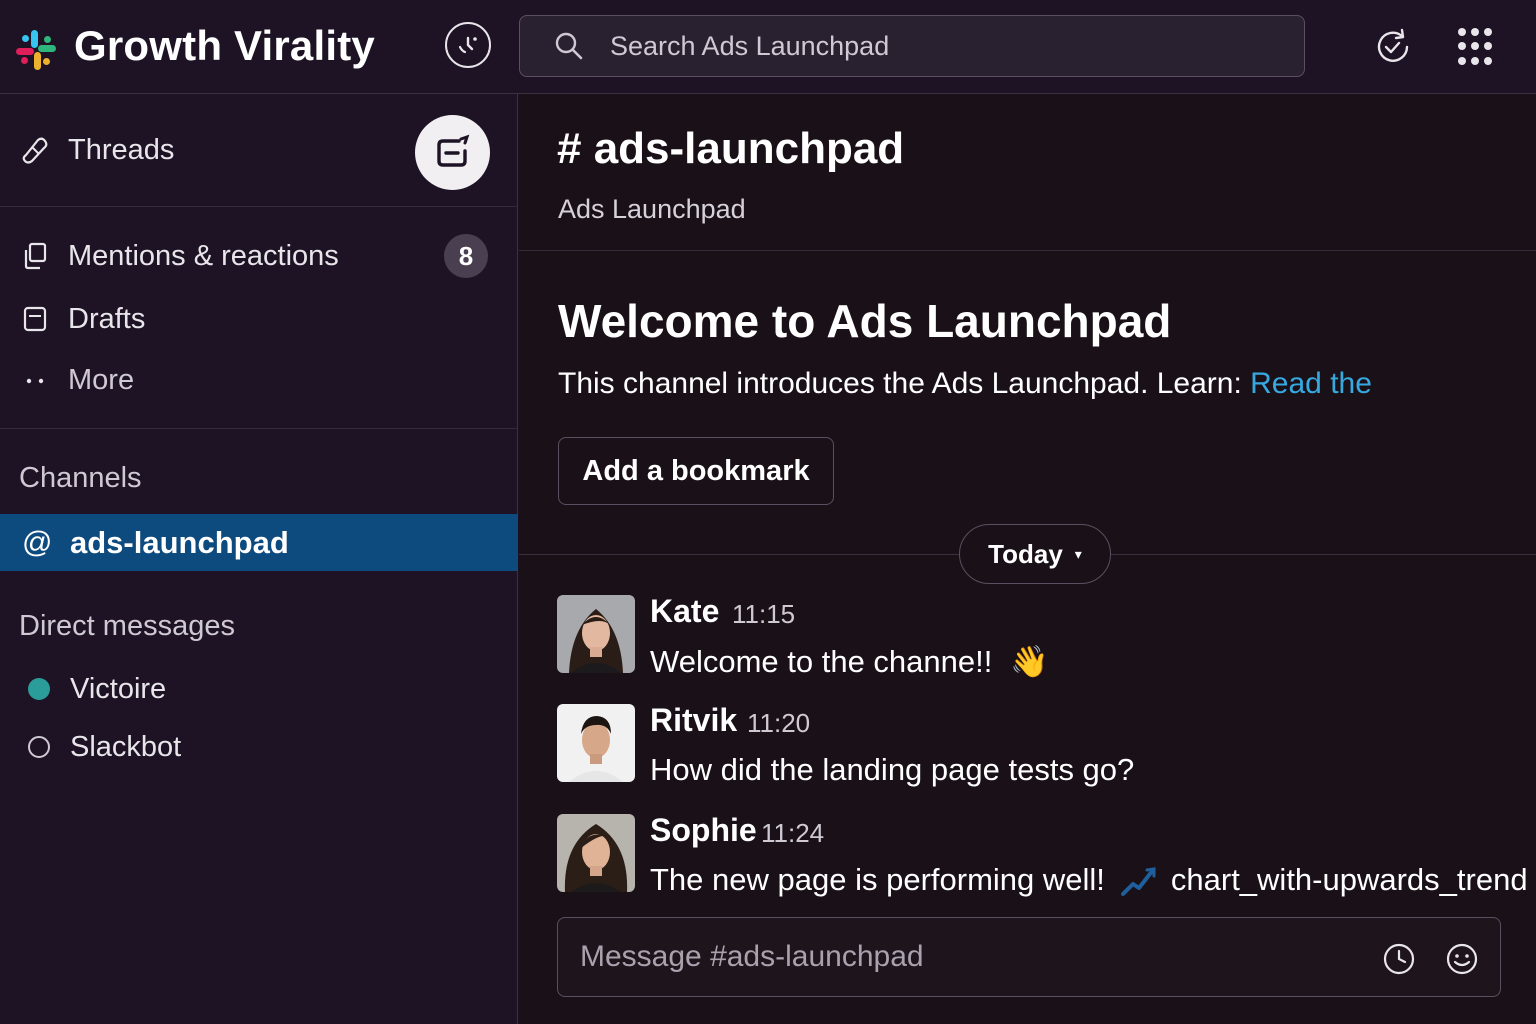  I want to click on search-bar, so click(912, 46).